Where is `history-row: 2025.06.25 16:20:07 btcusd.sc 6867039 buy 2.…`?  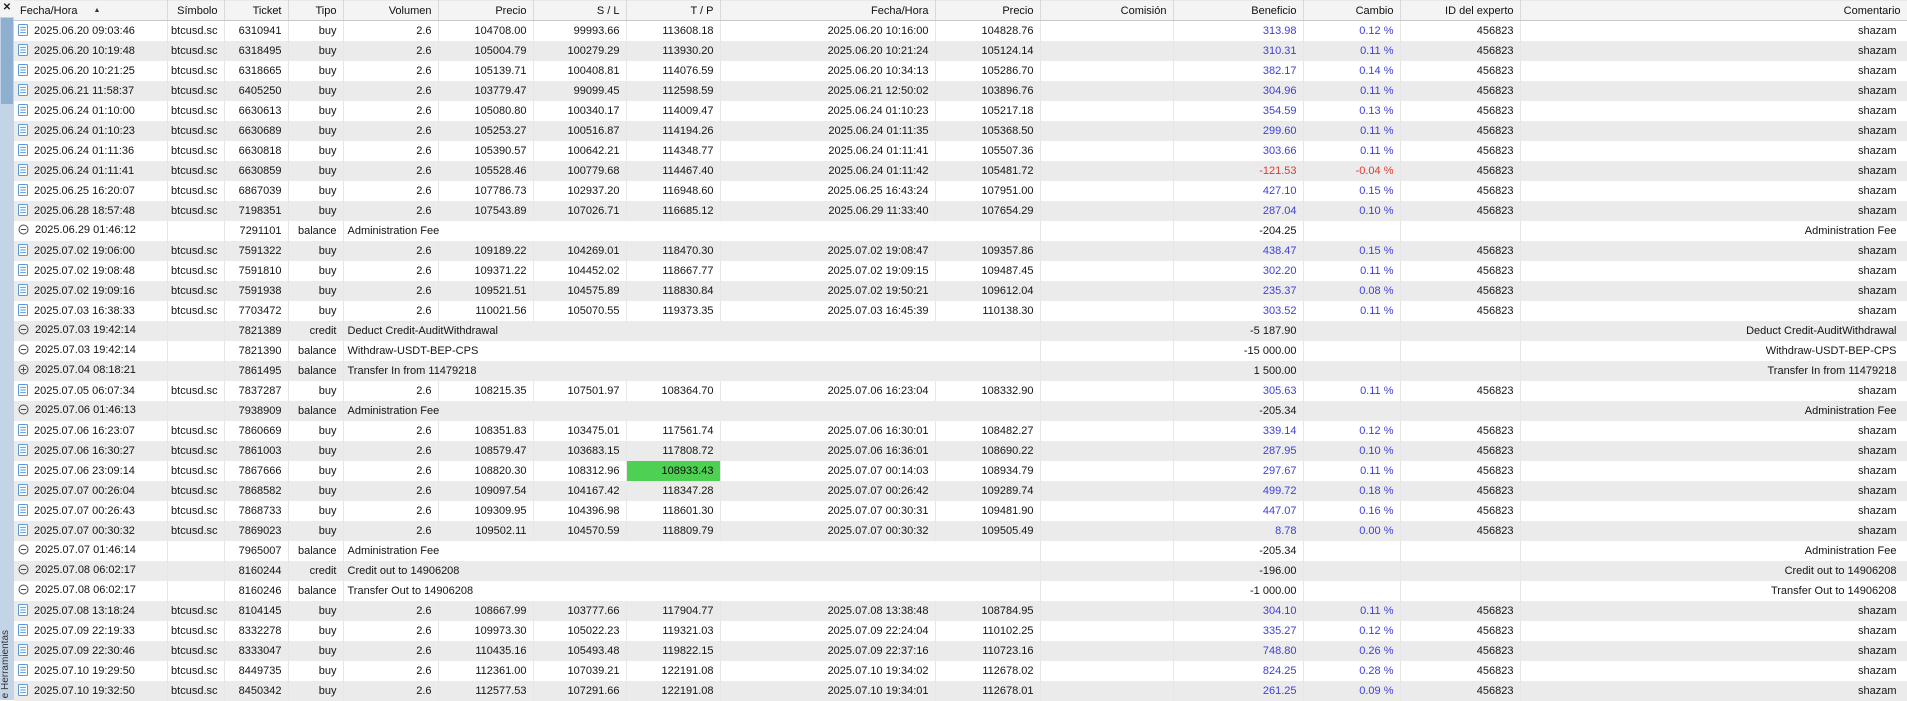
history-row: 2025.06.25 16:20:07 btcusd.sc 6867039 buy 2.… is located at coordinates (960, 191).